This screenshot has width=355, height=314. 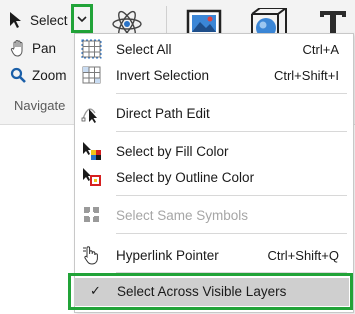 What do you see at coordinates (182, 215) in the screenshot?
I see `menu-item-label: Select Same Symbols` at bounding box center [182, 215].